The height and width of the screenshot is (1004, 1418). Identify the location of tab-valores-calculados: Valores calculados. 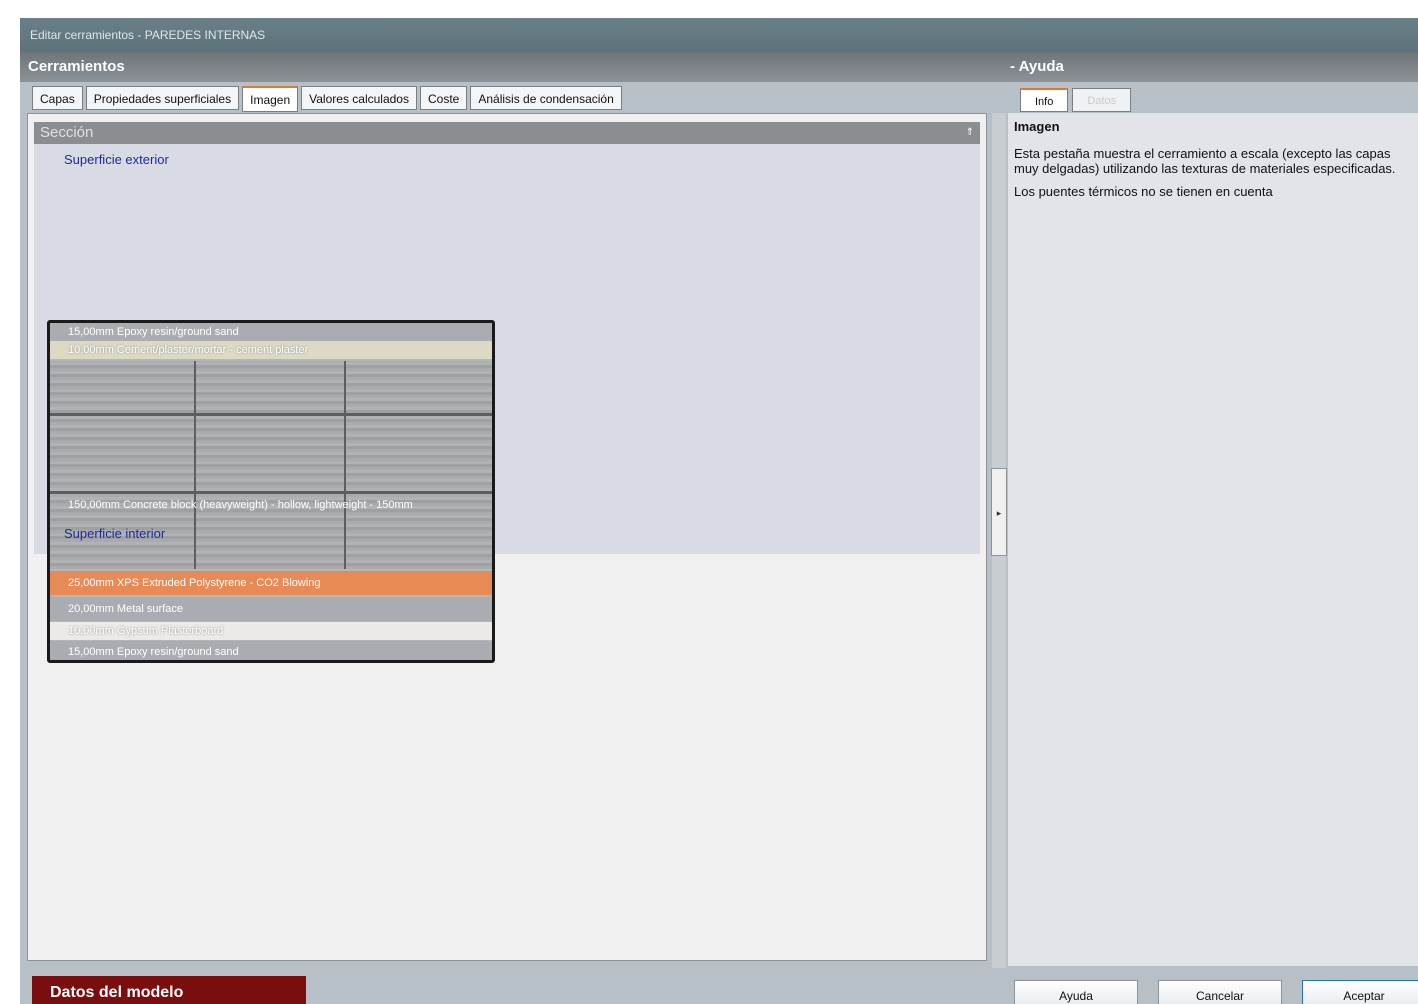
(359, 98).